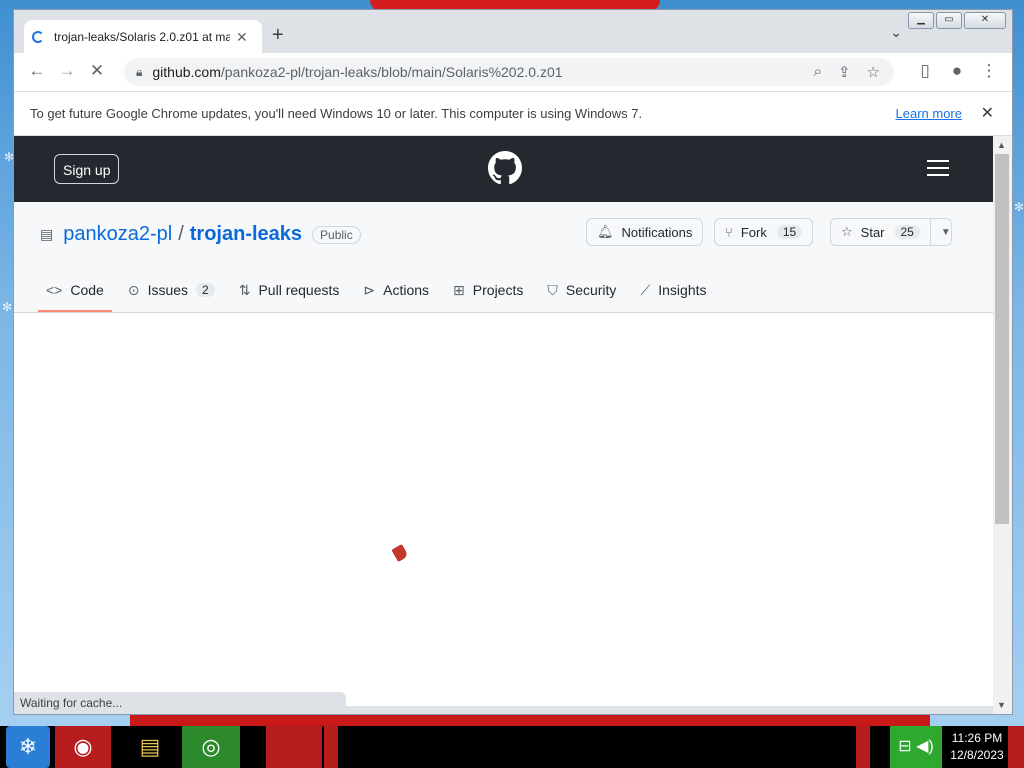  Describe the element at coordinates (891, 232) in the screenshot. I see `star-button: ☆ Star 25 ▼` at that location.